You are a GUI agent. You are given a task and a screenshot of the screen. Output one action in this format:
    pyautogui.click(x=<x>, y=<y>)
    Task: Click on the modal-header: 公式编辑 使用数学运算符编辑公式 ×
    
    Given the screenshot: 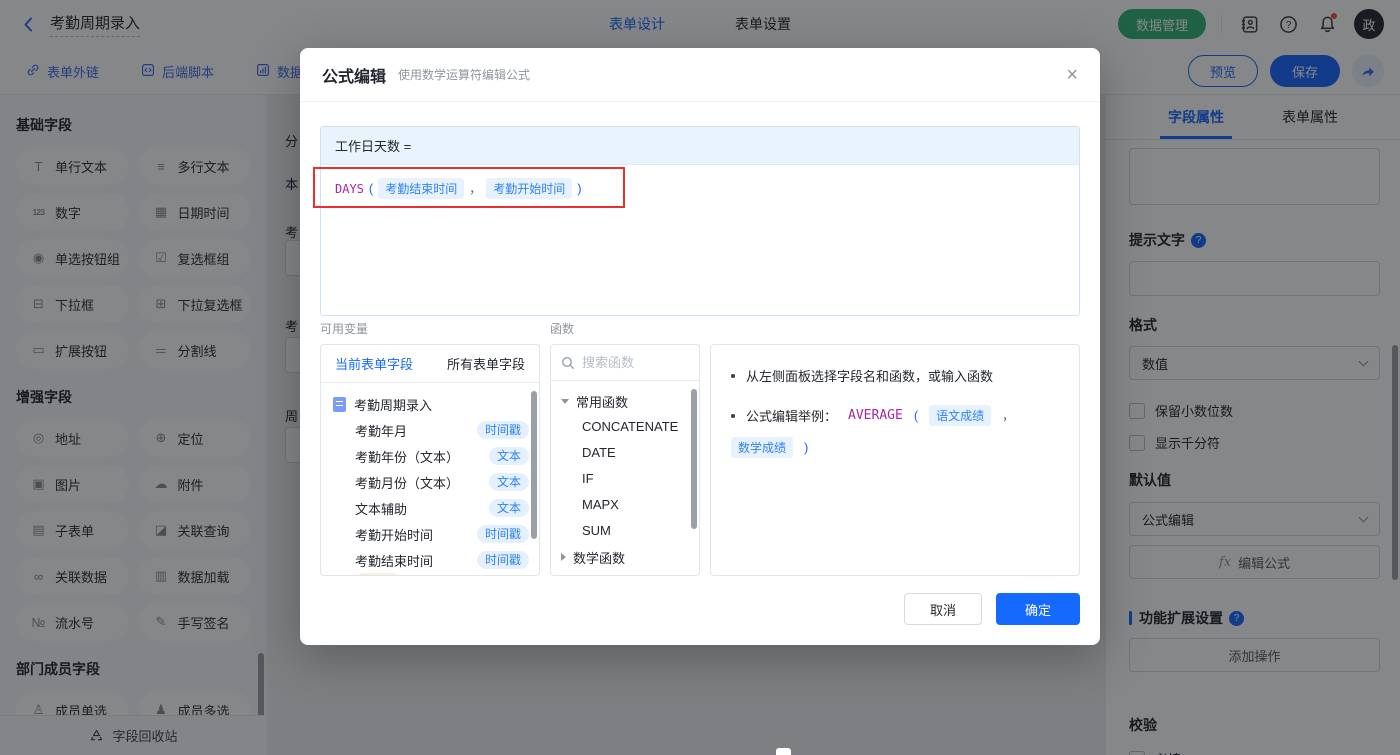 What is the action you would take?
    pyautogui.click(x=700, y=75)
    